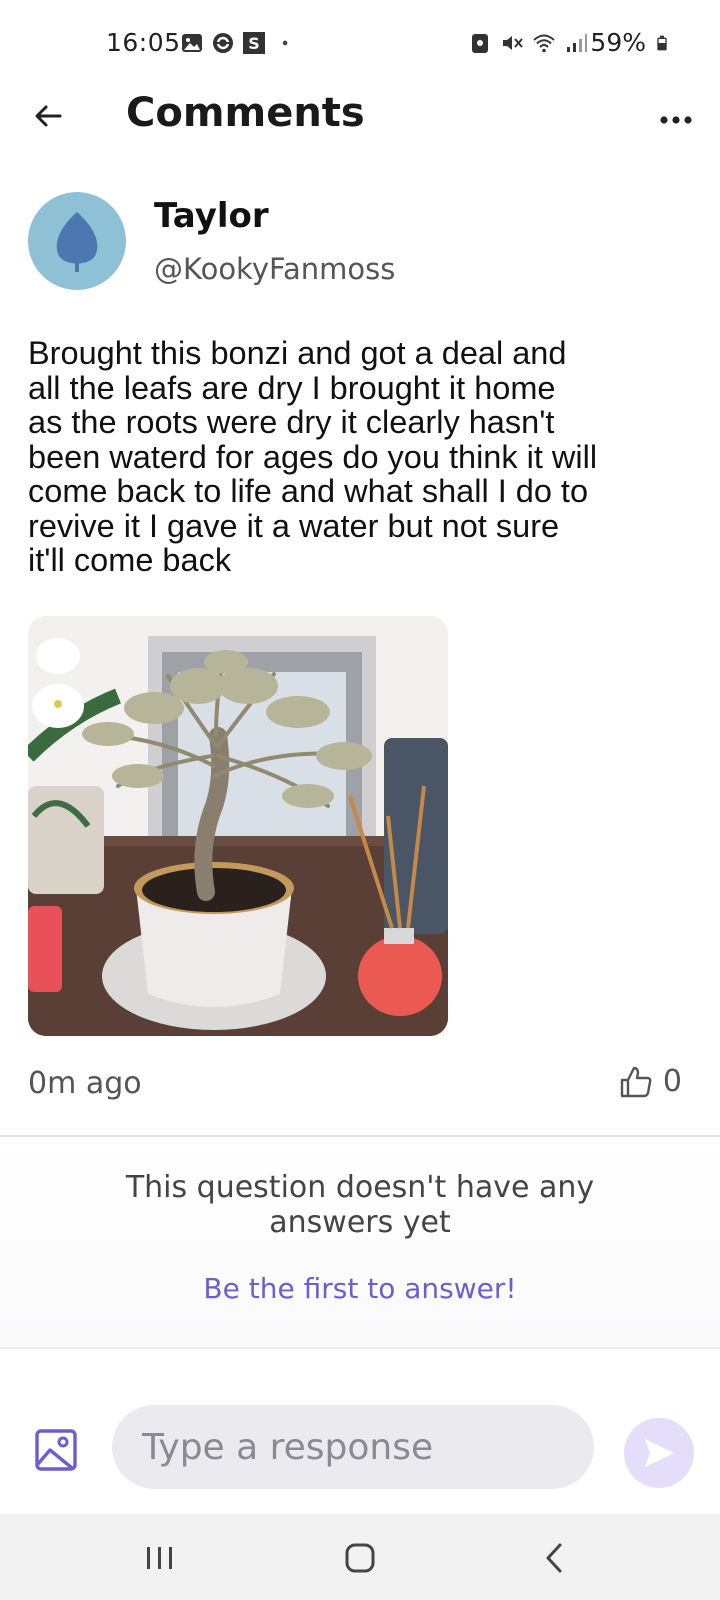 This screenshot has height=1600, width=720. What do you see at coordinates (192, 43) in the screenshot?
I see `gallery-icon` at bounding box center [192, 43].